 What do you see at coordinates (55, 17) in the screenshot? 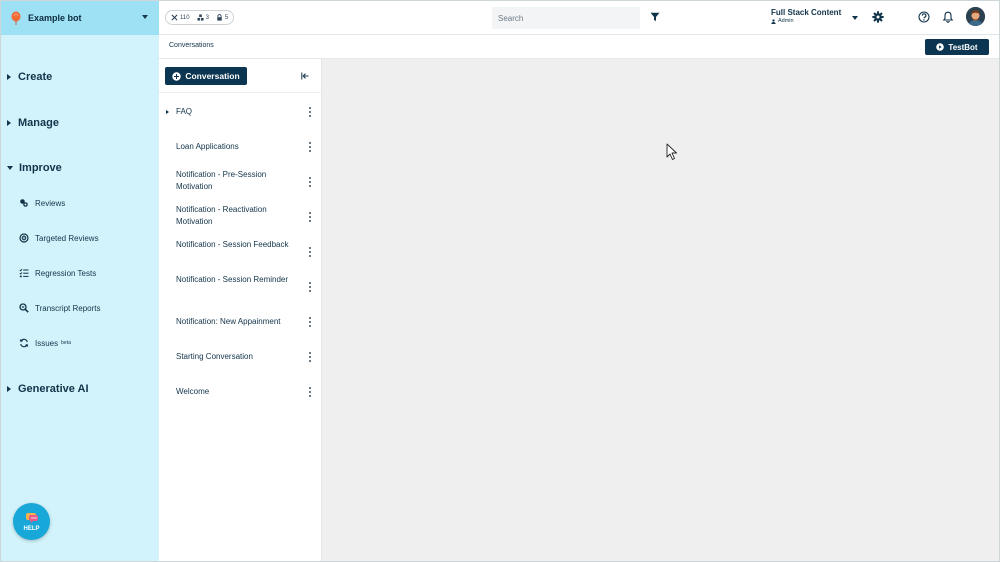
I see `bot-name: Example bot` at bounding box center [55, 17].